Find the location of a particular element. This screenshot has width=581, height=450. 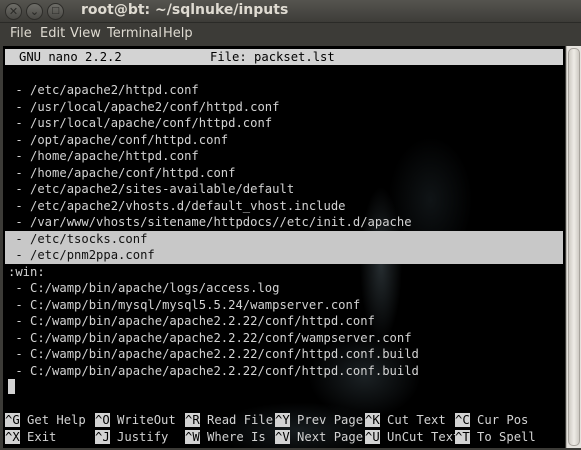

scrollbar-thumb is located at coordinates (574, 247).